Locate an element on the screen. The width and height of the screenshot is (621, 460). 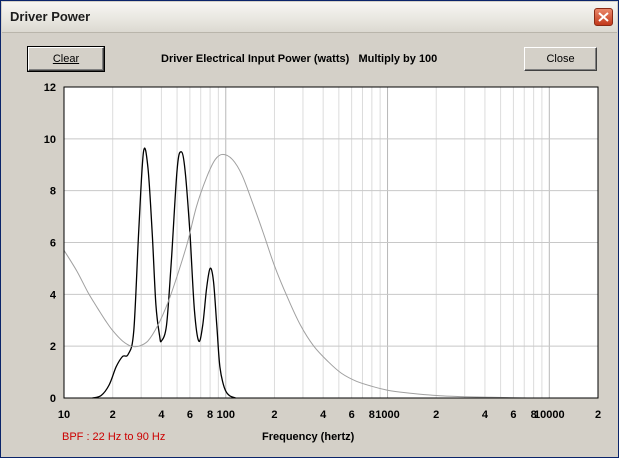
y-tick-label: 8 is located at coordinates (53, 192).